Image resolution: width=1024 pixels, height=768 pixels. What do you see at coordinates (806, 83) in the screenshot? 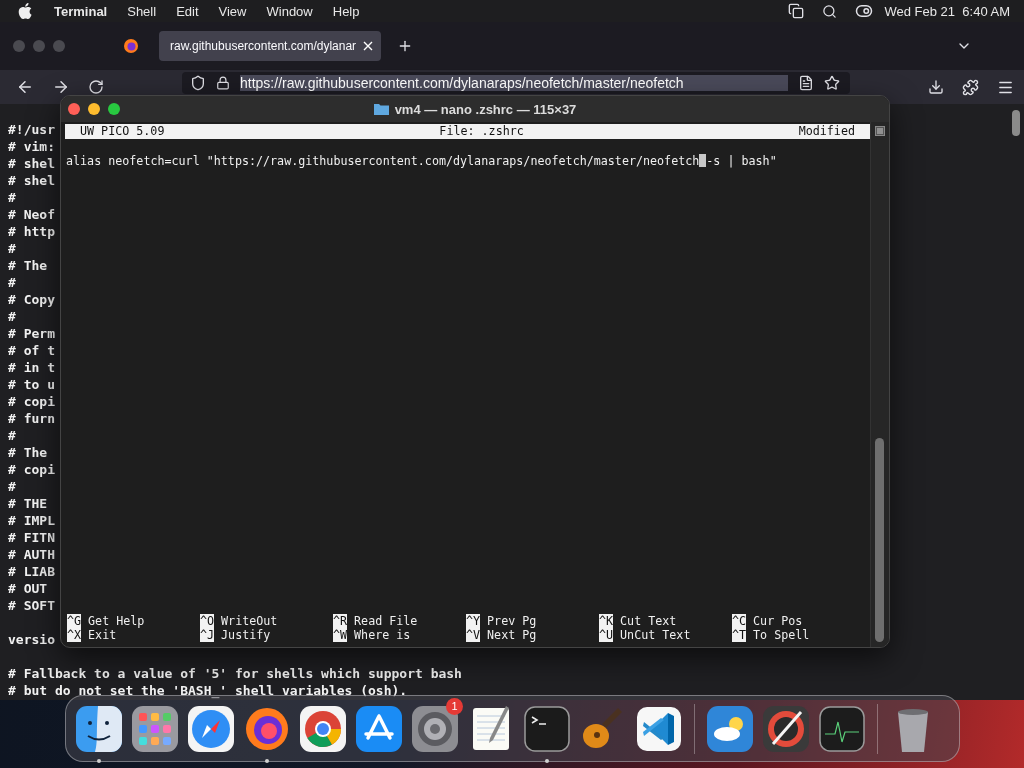
I see `reader-view-icon` at bounding box center [806, 83].